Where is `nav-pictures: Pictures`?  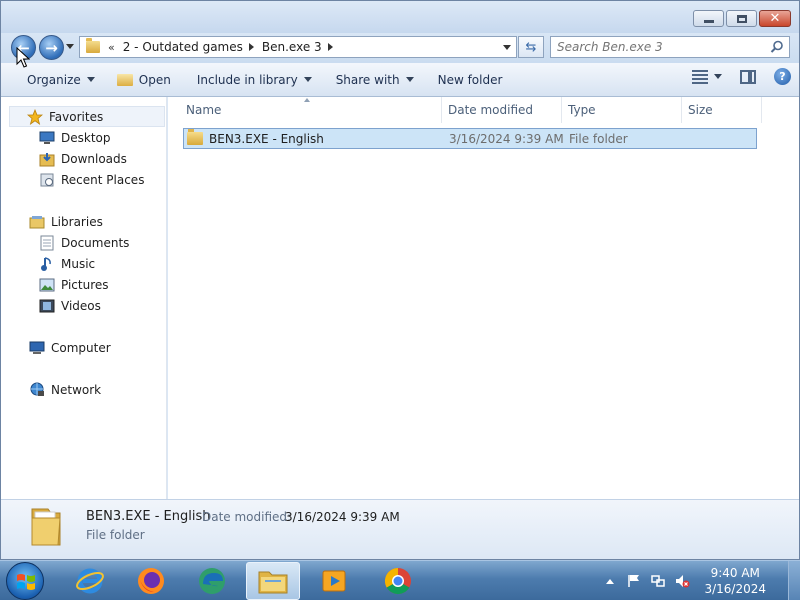 nav-pictures: Pictures is located at coordinates (74, 285).